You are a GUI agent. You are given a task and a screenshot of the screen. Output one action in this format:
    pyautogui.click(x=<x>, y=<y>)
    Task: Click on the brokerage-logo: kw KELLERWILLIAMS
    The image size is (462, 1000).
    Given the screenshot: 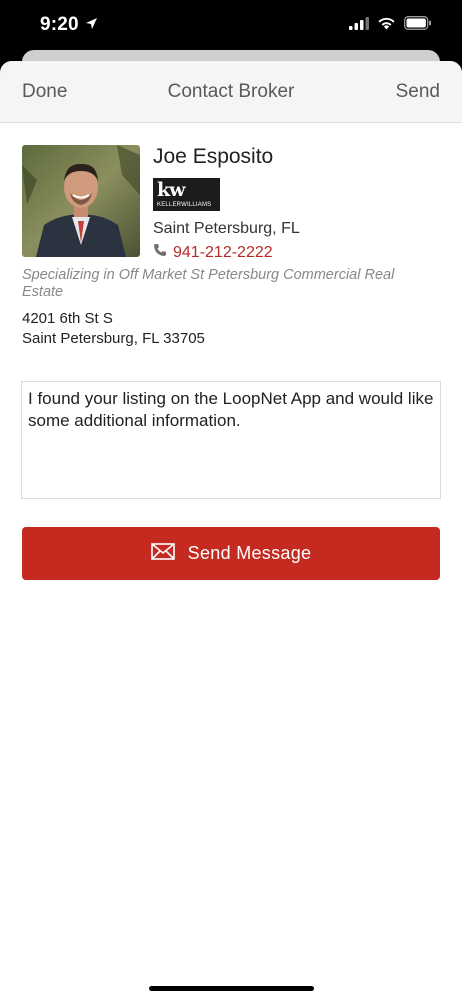 What is the action you would take?
    pyautogui.click(x=186, y=194)
    